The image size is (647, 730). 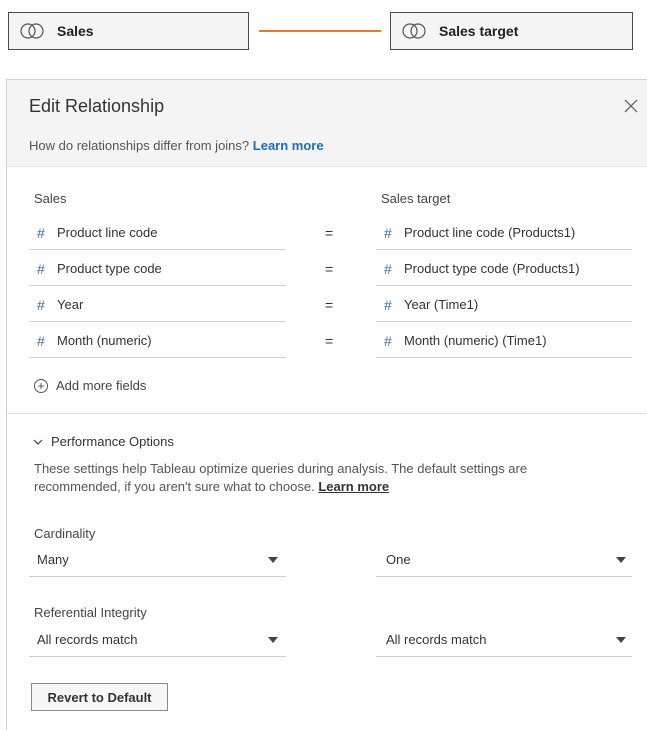 What do you see at coordinates (99, 697) in the screenshot?
I see `revert-to-default-button: Revert to Default` at bounding box center [99, 697].